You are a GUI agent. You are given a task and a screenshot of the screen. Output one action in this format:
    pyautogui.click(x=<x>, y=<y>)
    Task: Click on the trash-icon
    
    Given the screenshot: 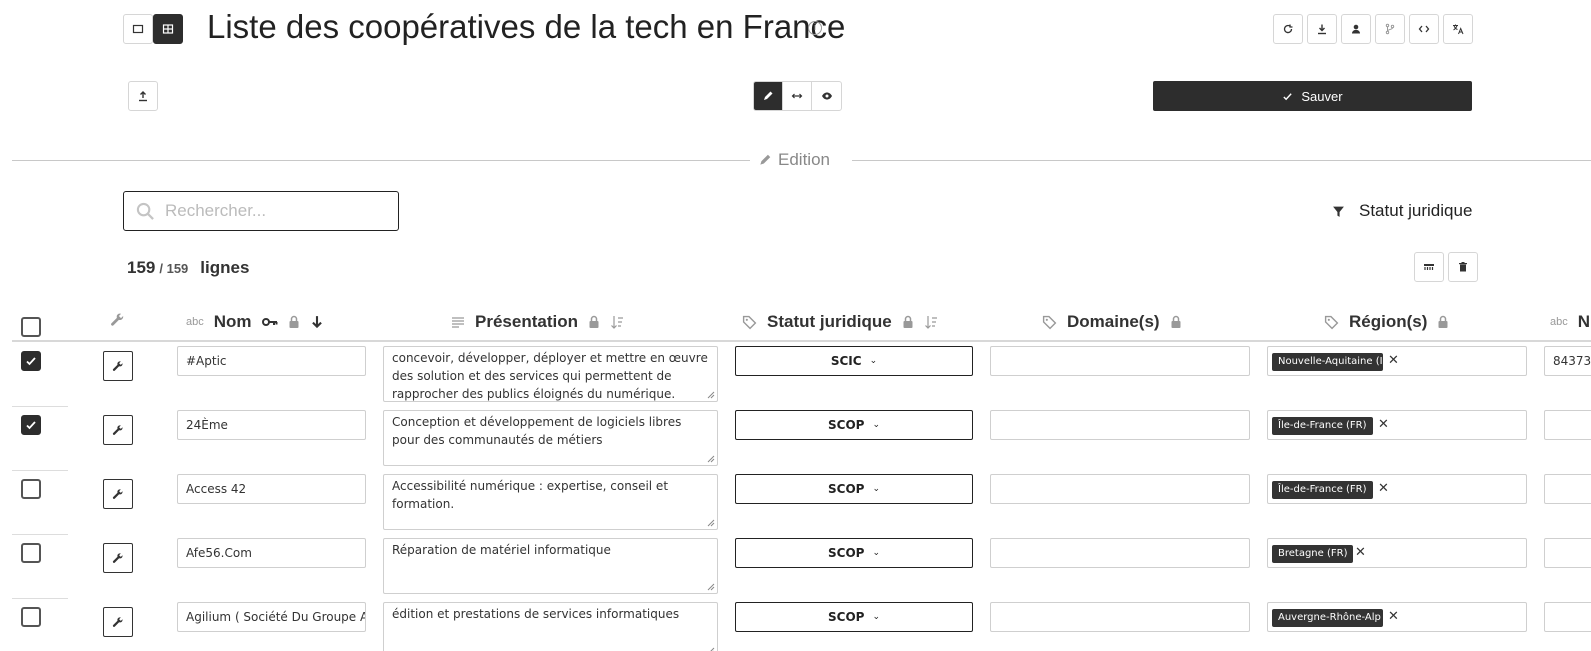 What is the action you would take?
    pyautogui.click(x=1463, y=267)
    